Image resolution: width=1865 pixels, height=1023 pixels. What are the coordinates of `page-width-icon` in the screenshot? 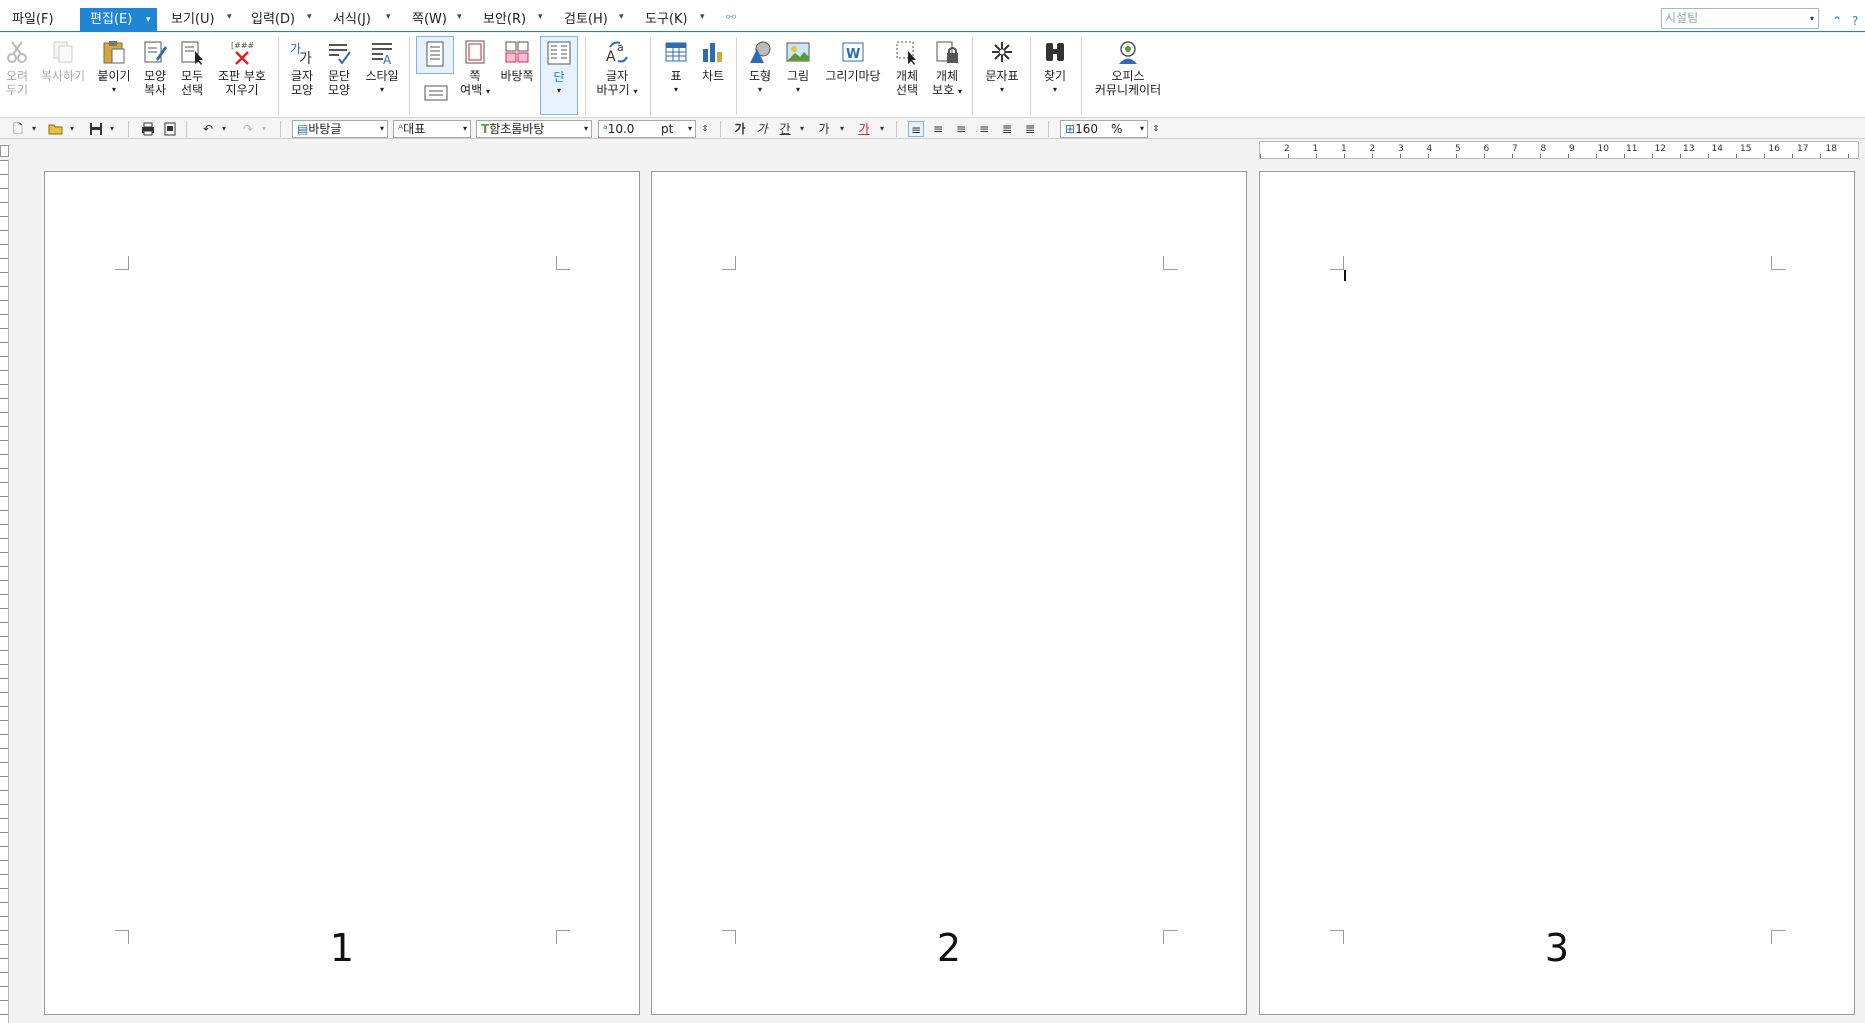 It's located at (436, 92).